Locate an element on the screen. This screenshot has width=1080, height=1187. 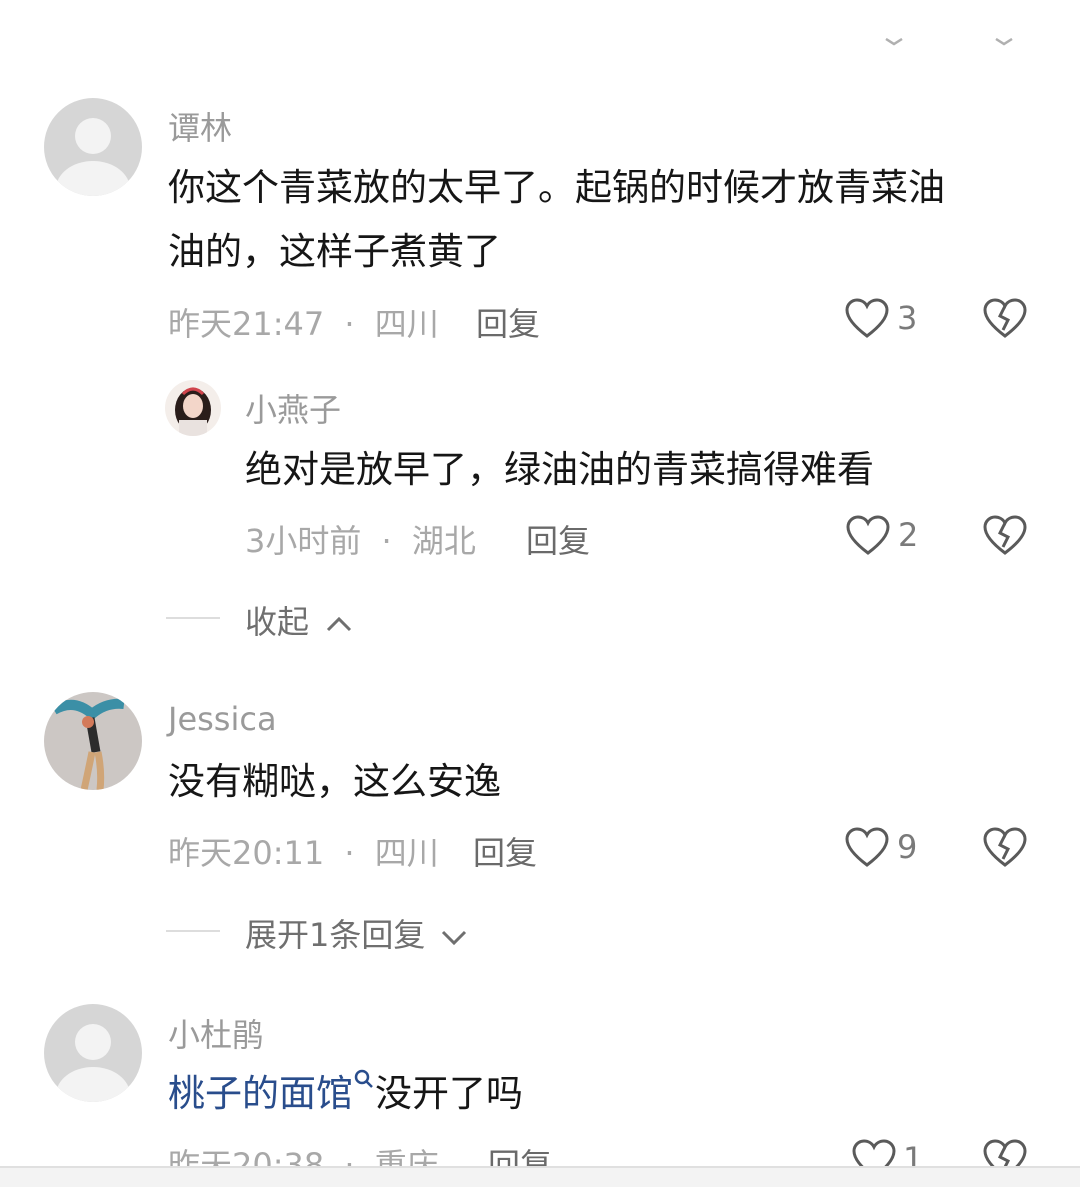
comment-text: 桃子的面馆 没开了吗 is located at coordinates (345, 1094).